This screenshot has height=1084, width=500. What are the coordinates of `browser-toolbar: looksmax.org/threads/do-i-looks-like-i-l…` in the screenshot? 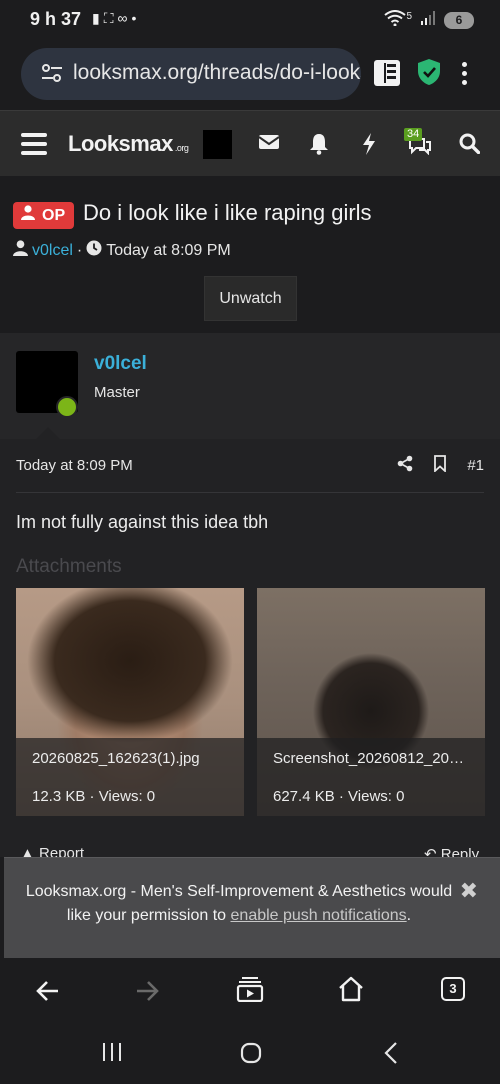 It's located at (250, 75).